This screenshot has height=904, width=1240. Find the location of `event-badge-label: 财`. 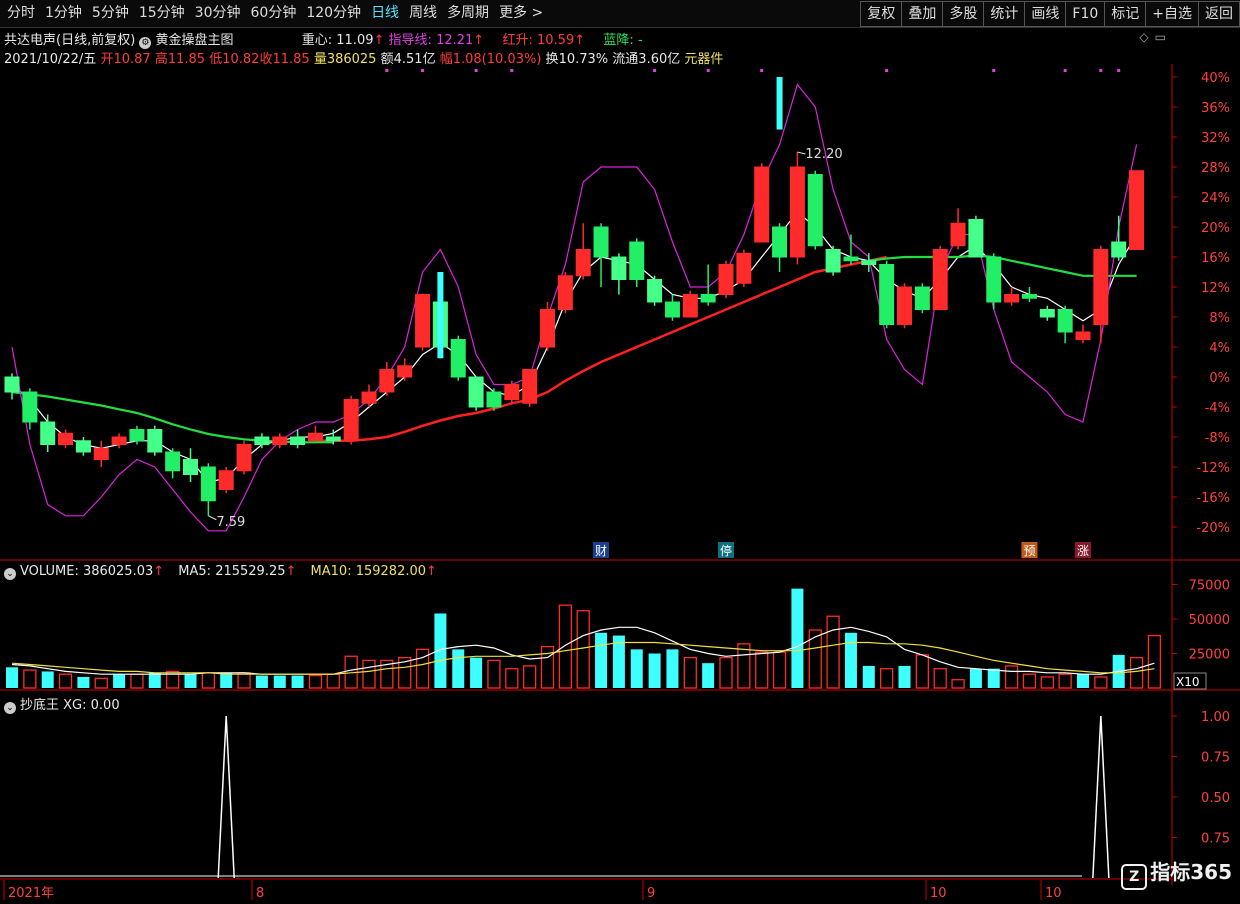

event-badge-label: 财 is located at coordinates (601, 551).